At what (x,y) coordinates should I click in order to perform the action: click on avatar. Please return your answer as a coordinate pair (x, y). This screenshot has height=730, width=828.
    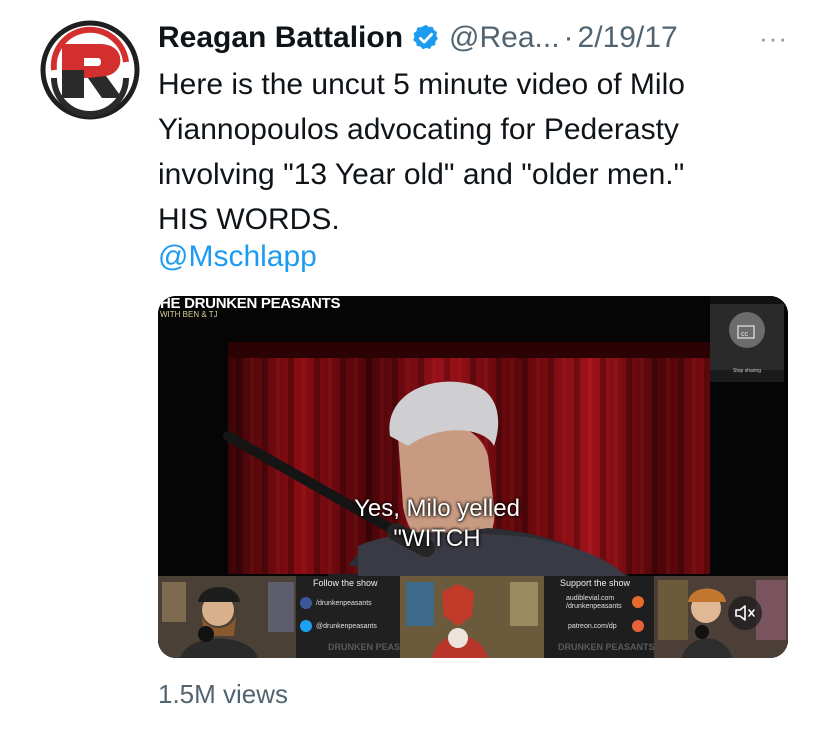
    Looking at the image, I should click on (90, 70).